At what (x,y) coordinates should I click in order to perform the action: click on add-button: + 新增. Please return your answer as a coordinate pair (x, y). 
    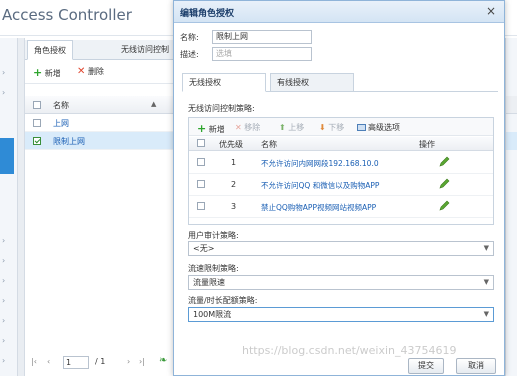
    Looking at the image, I should click on (47, 72).